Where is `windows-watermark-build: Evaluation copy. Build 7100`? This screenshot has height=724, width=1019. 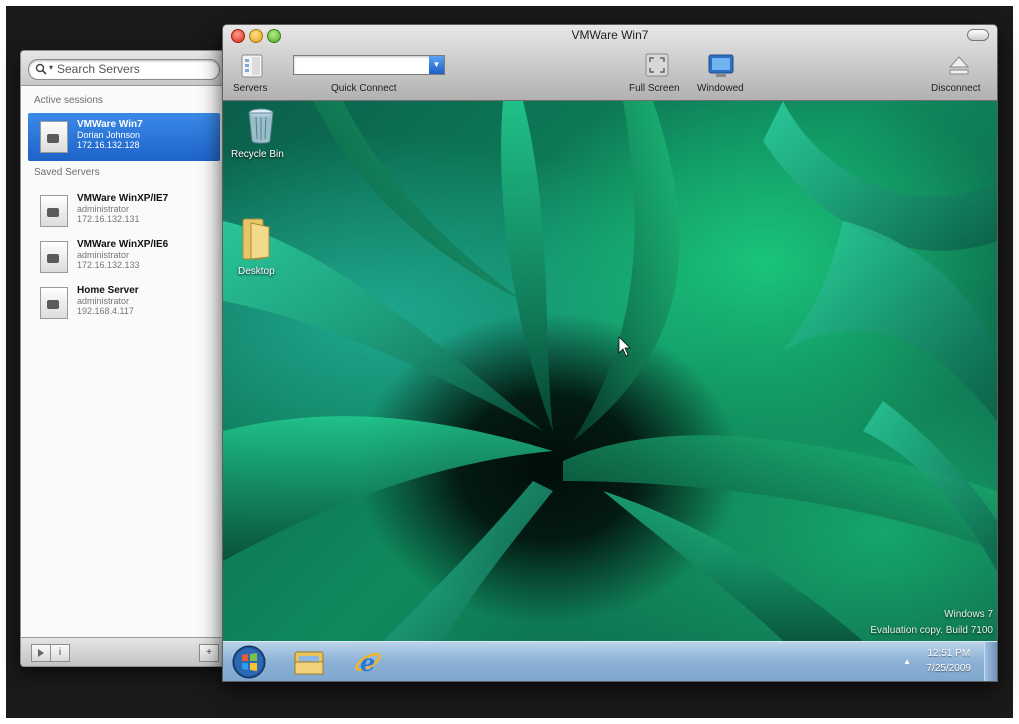 windows-watermark-build: Evaluation copy. Build 7100 is located at coordinates (931, 630).